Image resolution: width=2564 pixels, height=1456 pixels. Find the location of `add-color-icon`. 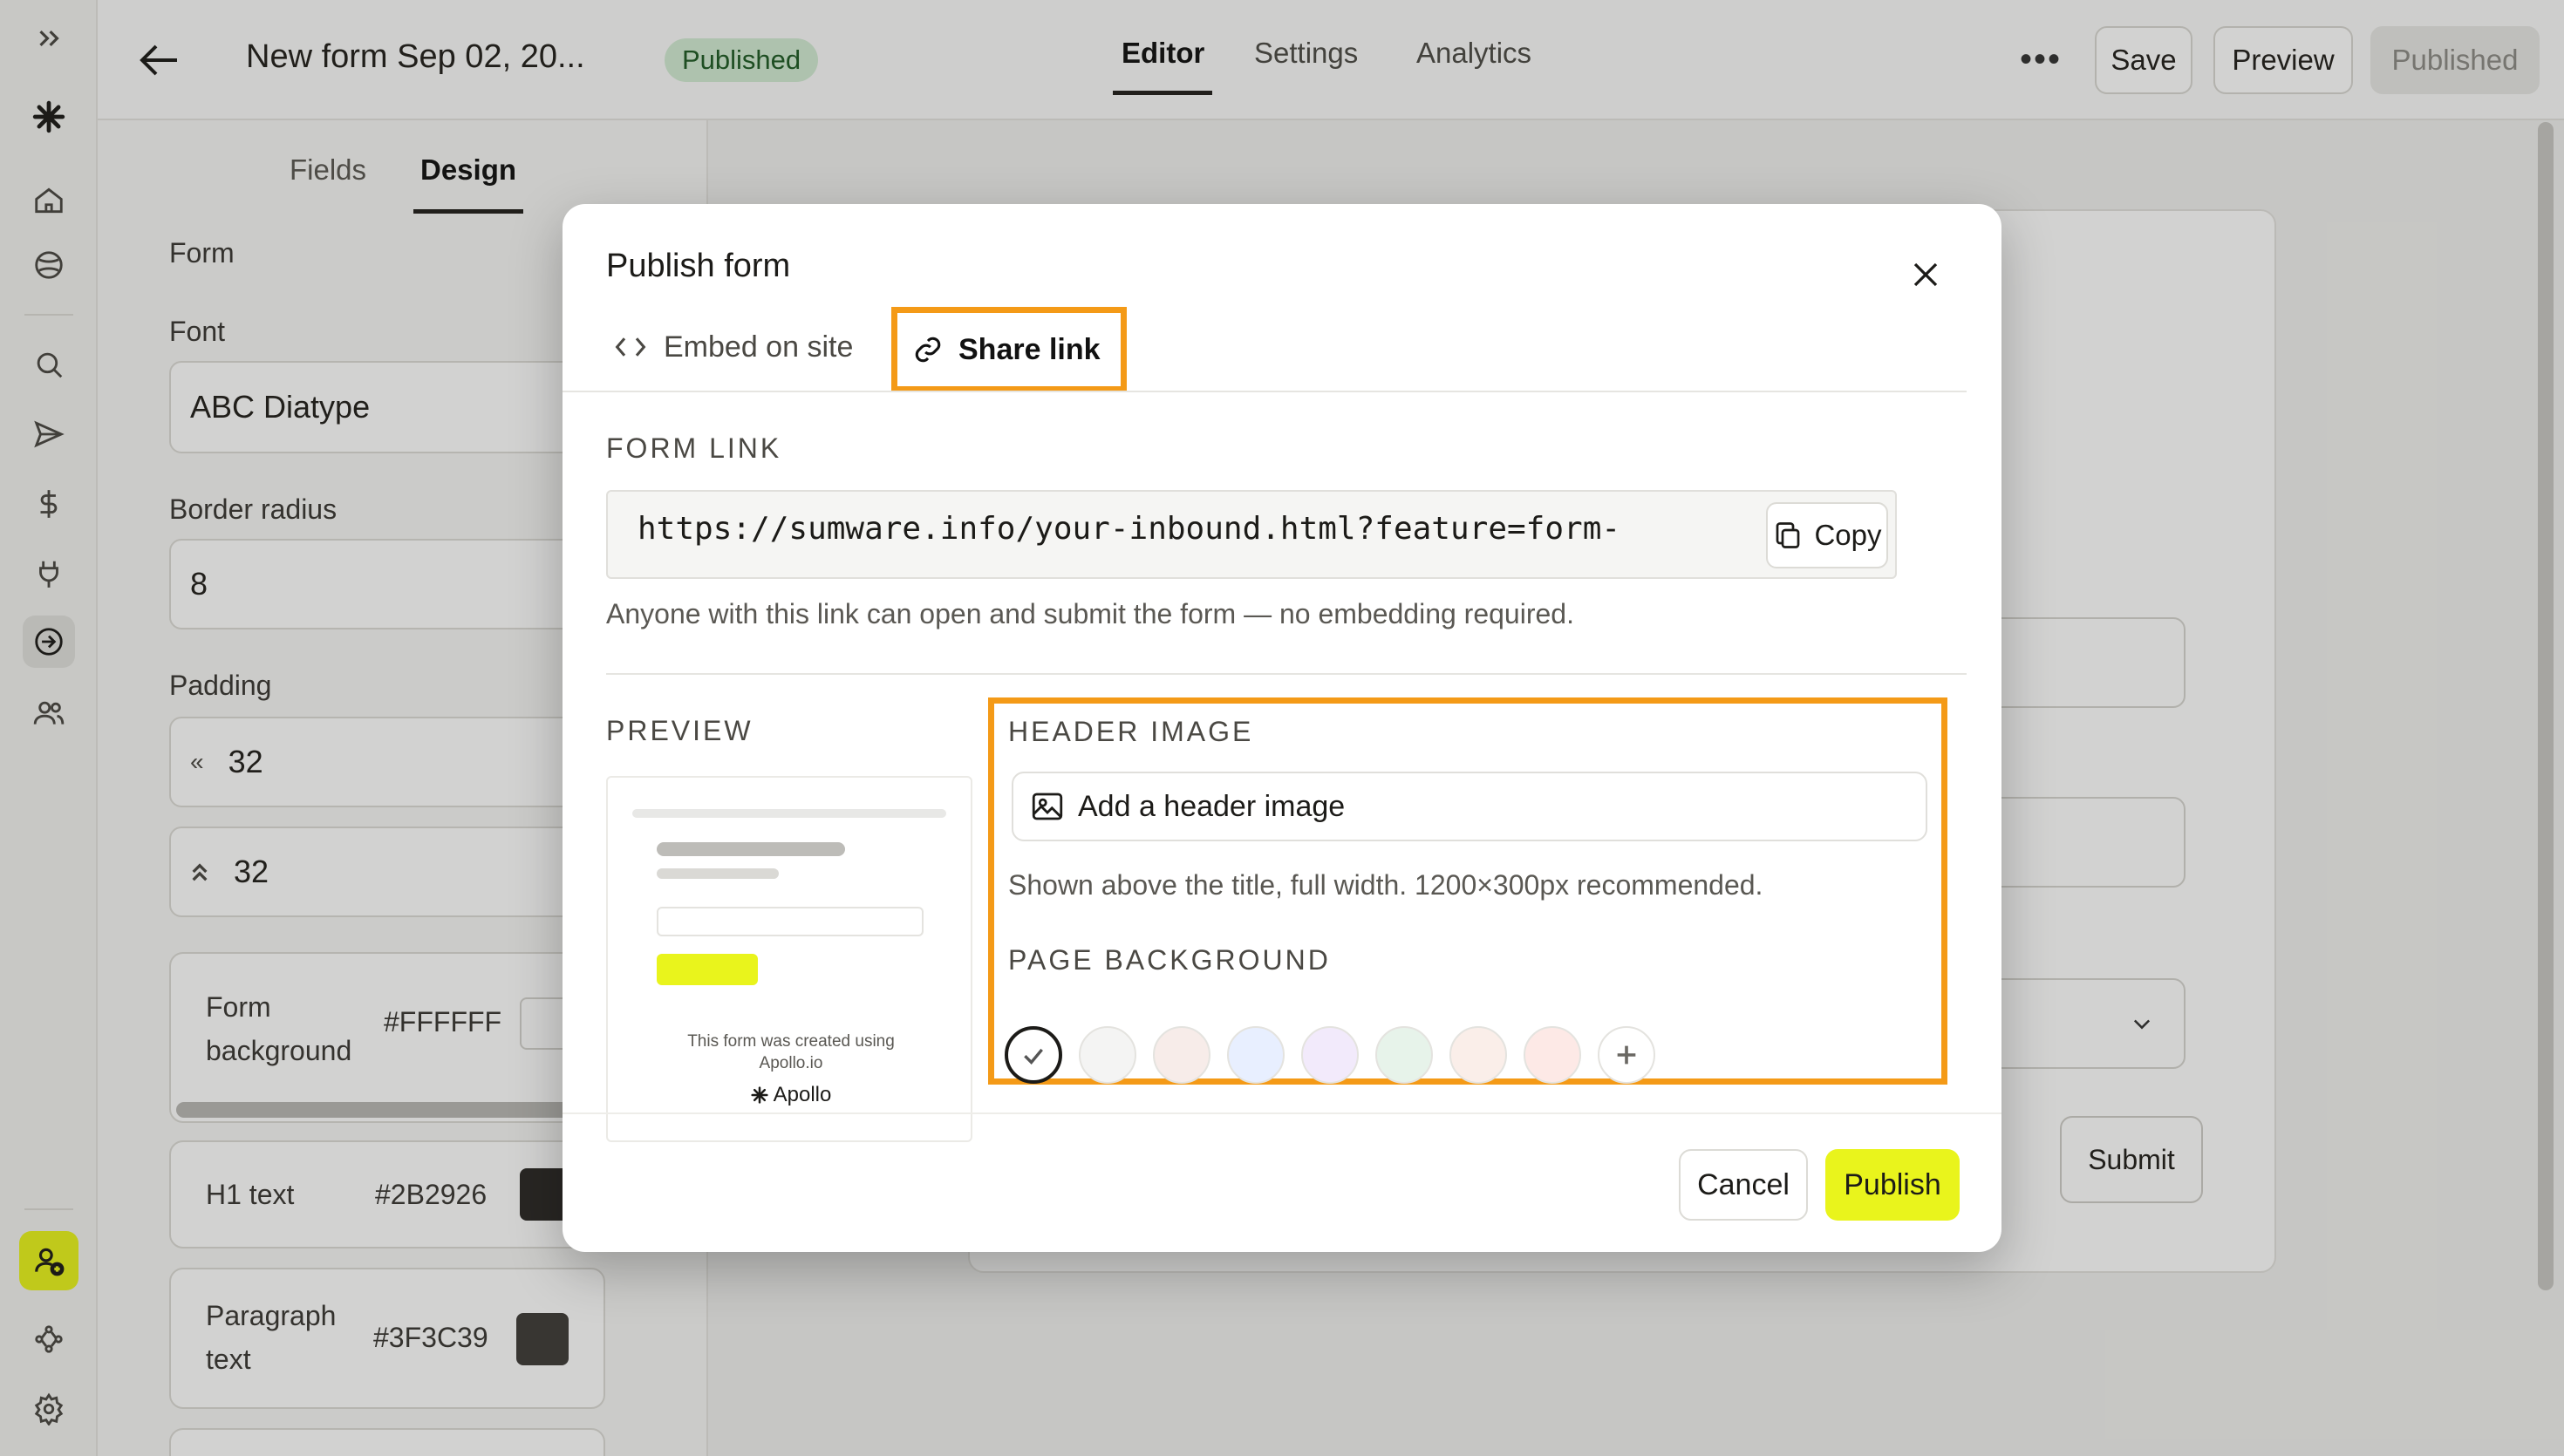

add-color-icon is located at coordinates (1626, 1055).